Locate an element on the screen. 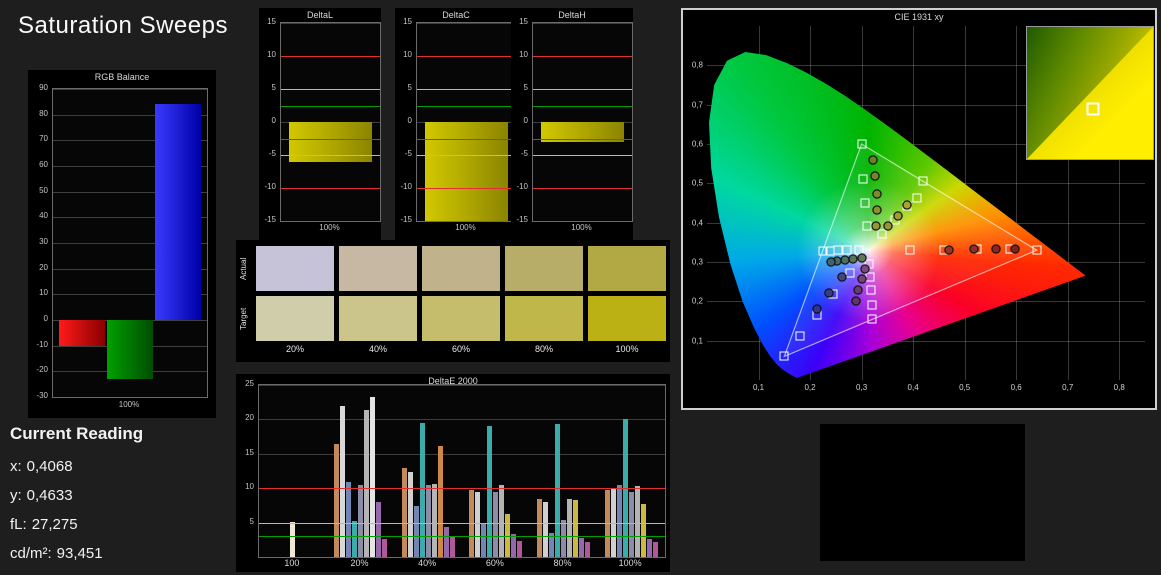  saturation-label: 80% is located at coordinates (544, 349).